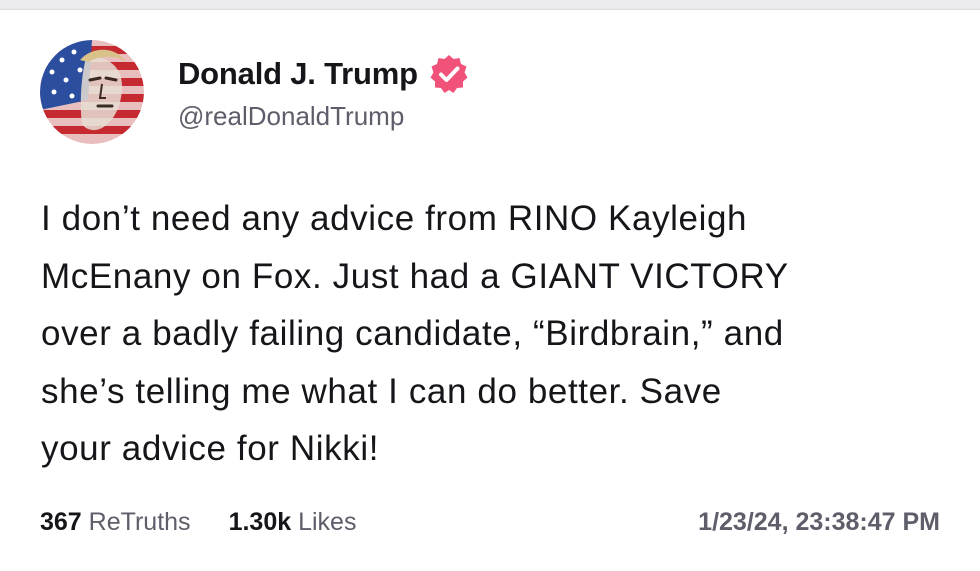  Describe the element at coordinates (260, 522) in the screenshot. I see `likes-count: 1.30k` at that location.